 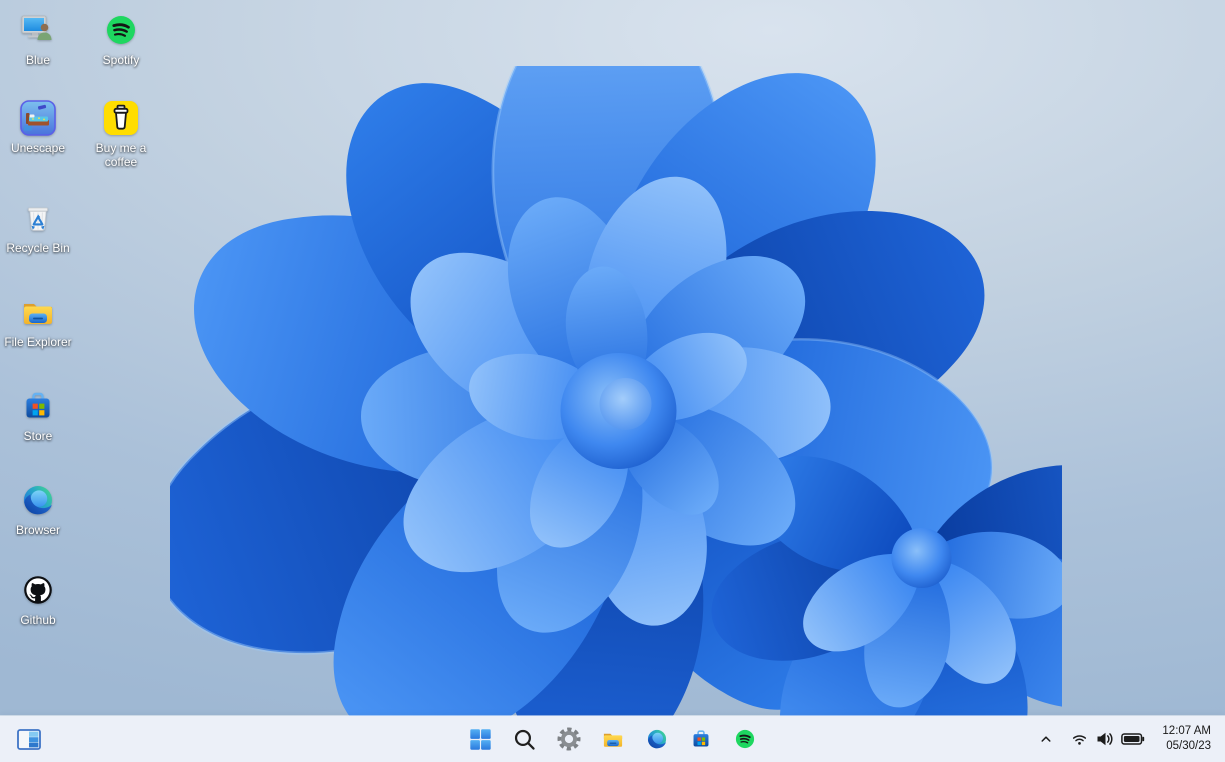 I want to click on desktop-icon-label: File Explorer, so click(x=38, y=342).